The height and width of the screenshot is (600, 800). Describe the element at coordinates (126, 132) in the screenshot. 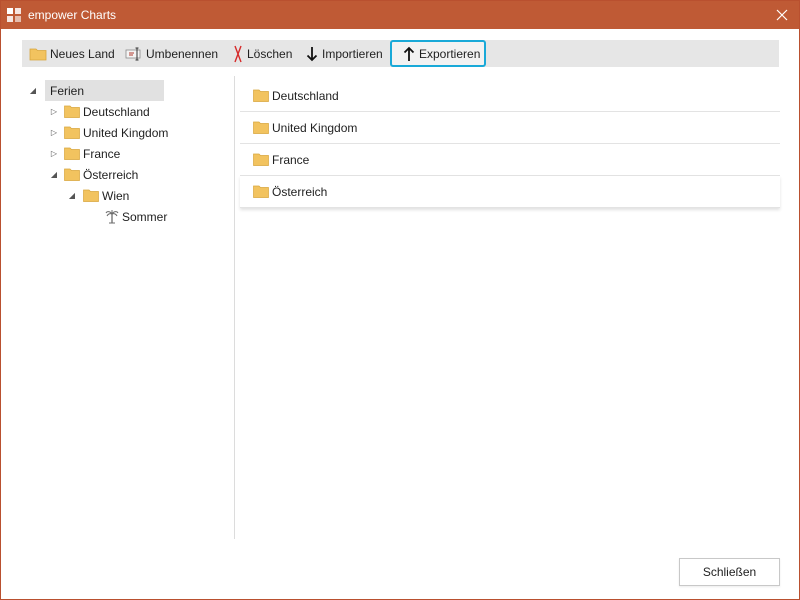

I see `tree-item-label: United Kingdom` at that location.